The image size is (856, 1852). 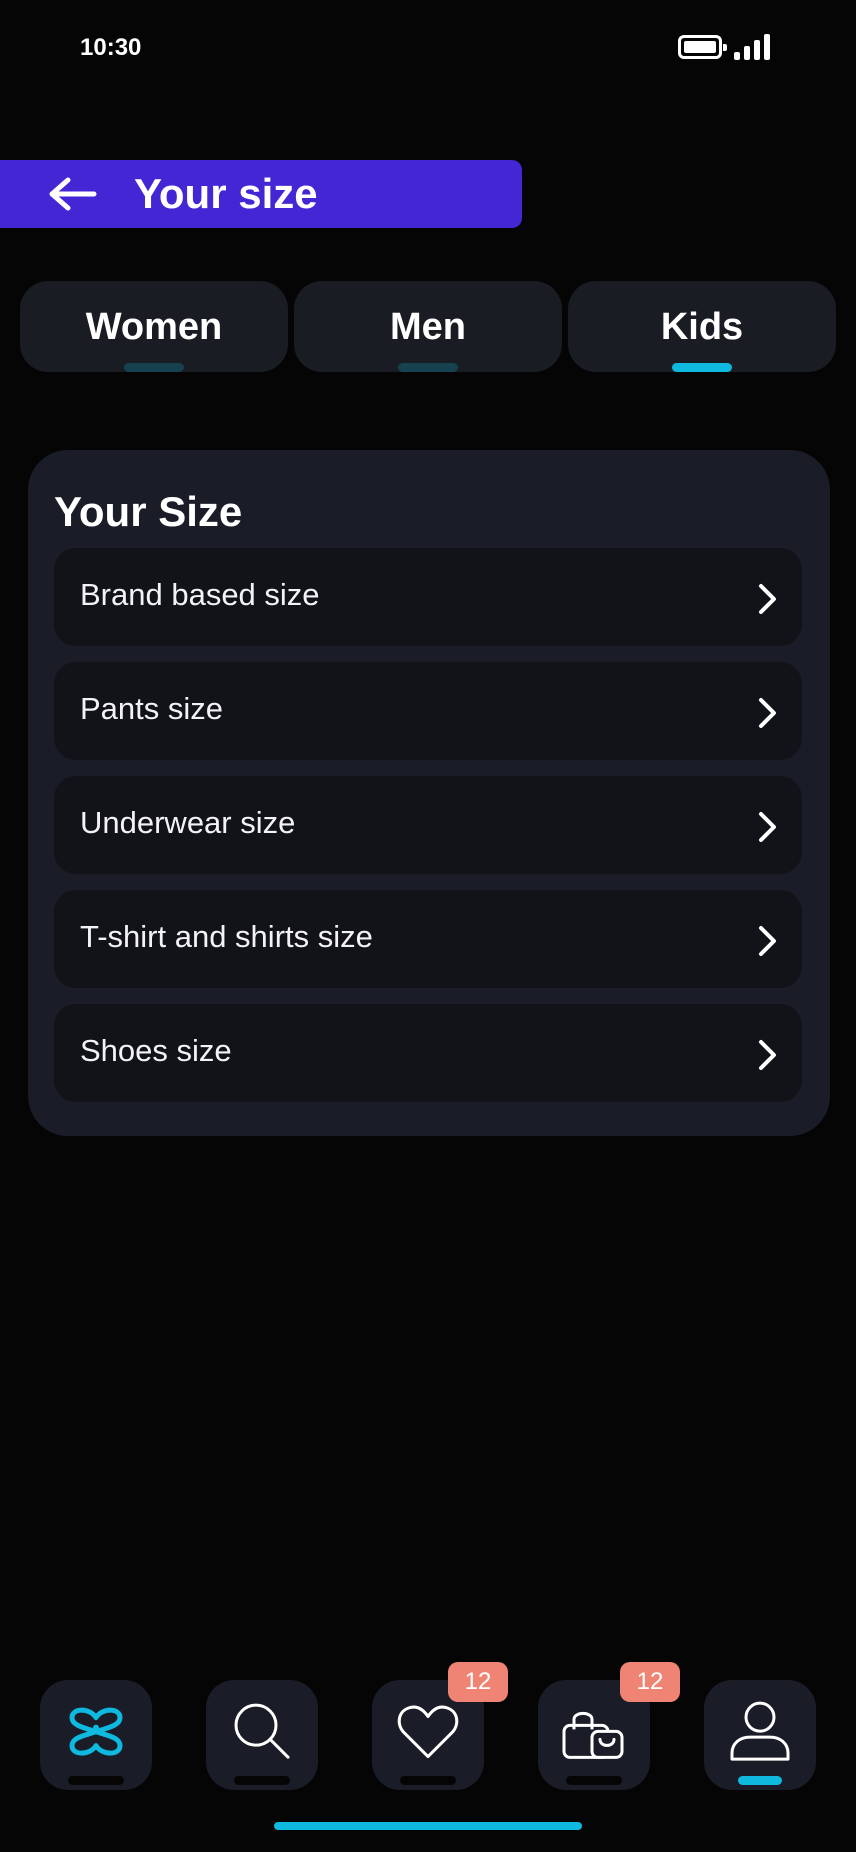 I want to click on tab-label: Men, so click(x=428, y=327).